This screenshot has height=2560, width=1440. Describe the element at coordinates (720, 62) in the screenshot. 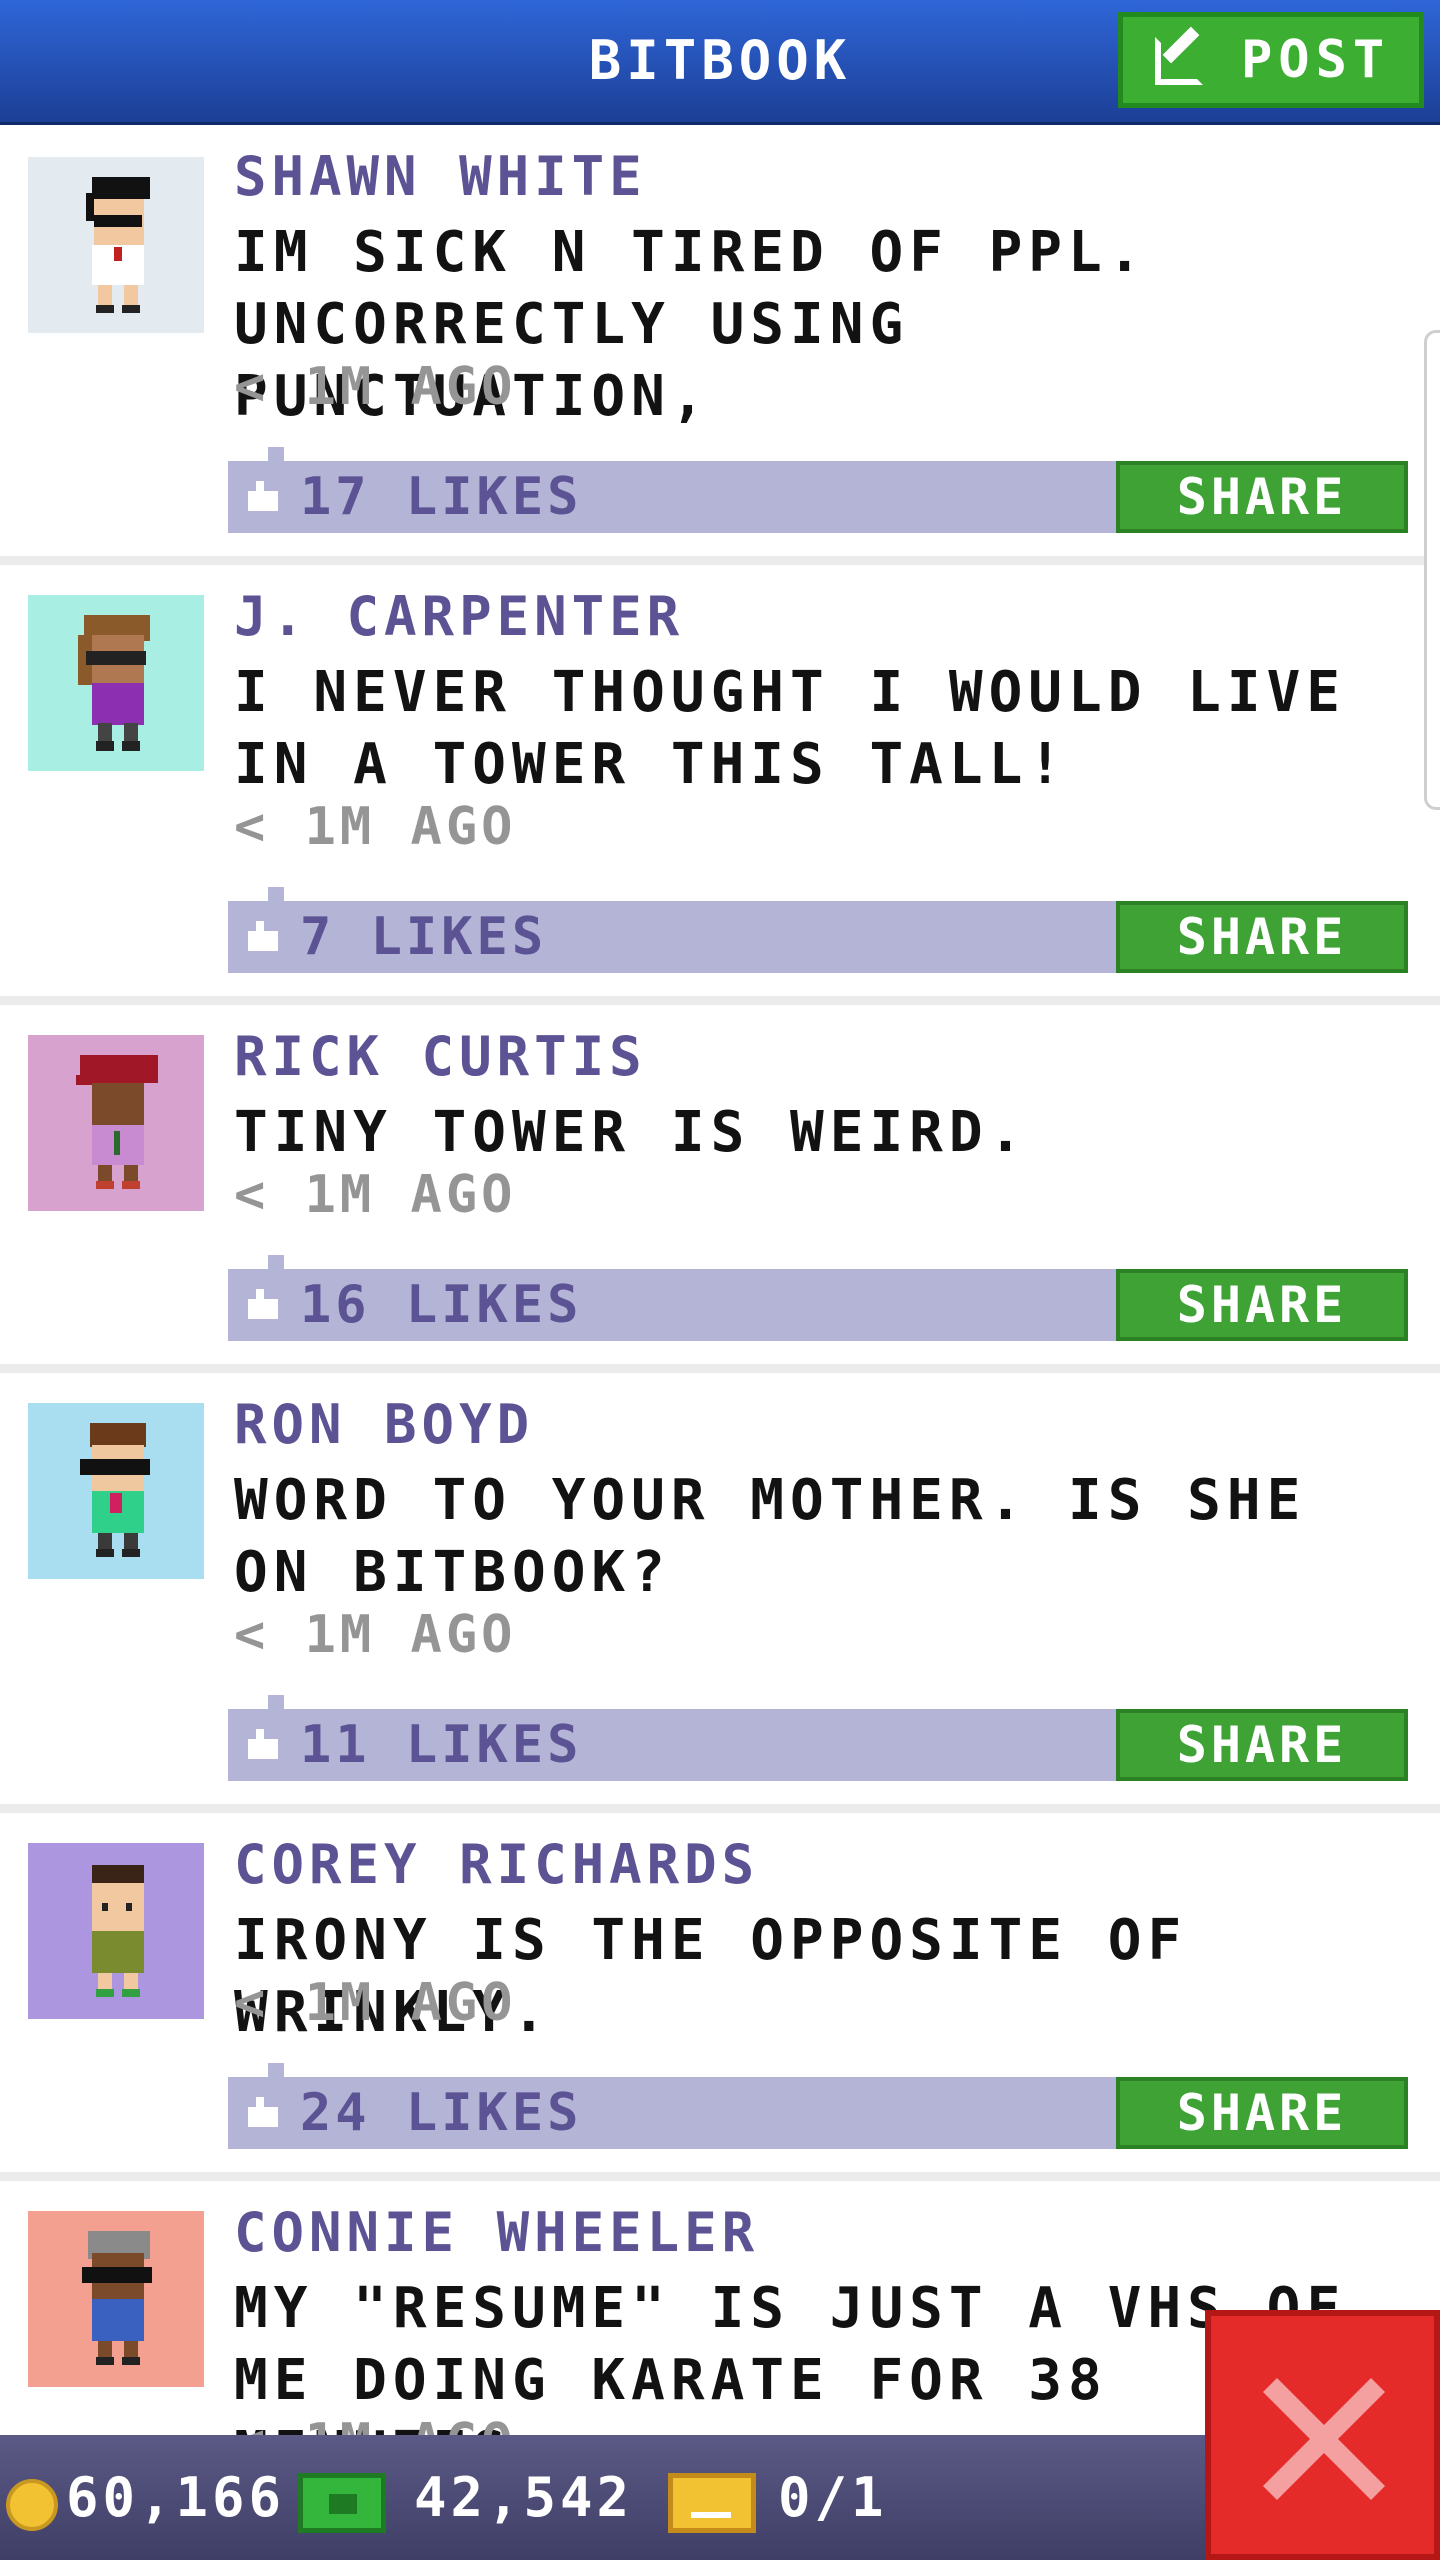

I see `header-bar: BITBOOK POST` at that location.